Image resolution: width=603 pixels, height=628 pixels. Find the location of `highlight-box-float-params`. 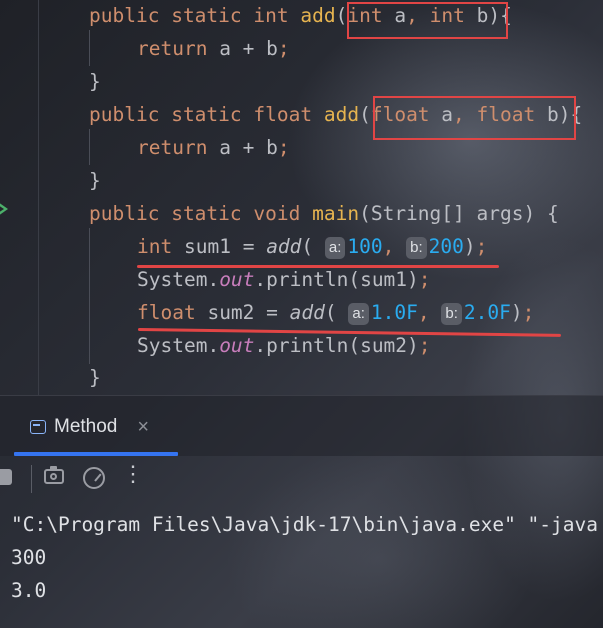

highlight-box-float-params is located at coordinates (474, 118).